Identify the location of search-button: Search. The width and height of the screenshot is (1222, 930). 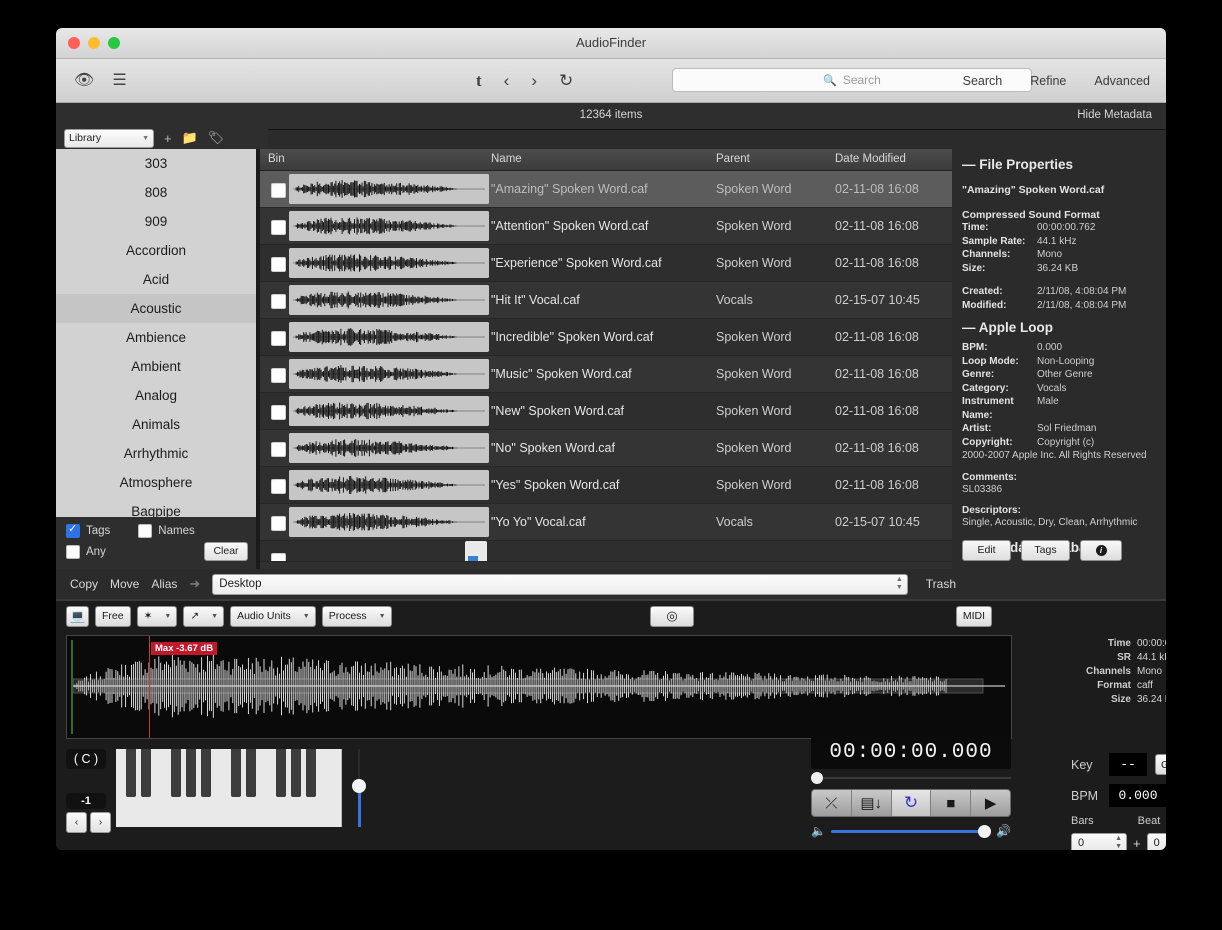
(983, 81).